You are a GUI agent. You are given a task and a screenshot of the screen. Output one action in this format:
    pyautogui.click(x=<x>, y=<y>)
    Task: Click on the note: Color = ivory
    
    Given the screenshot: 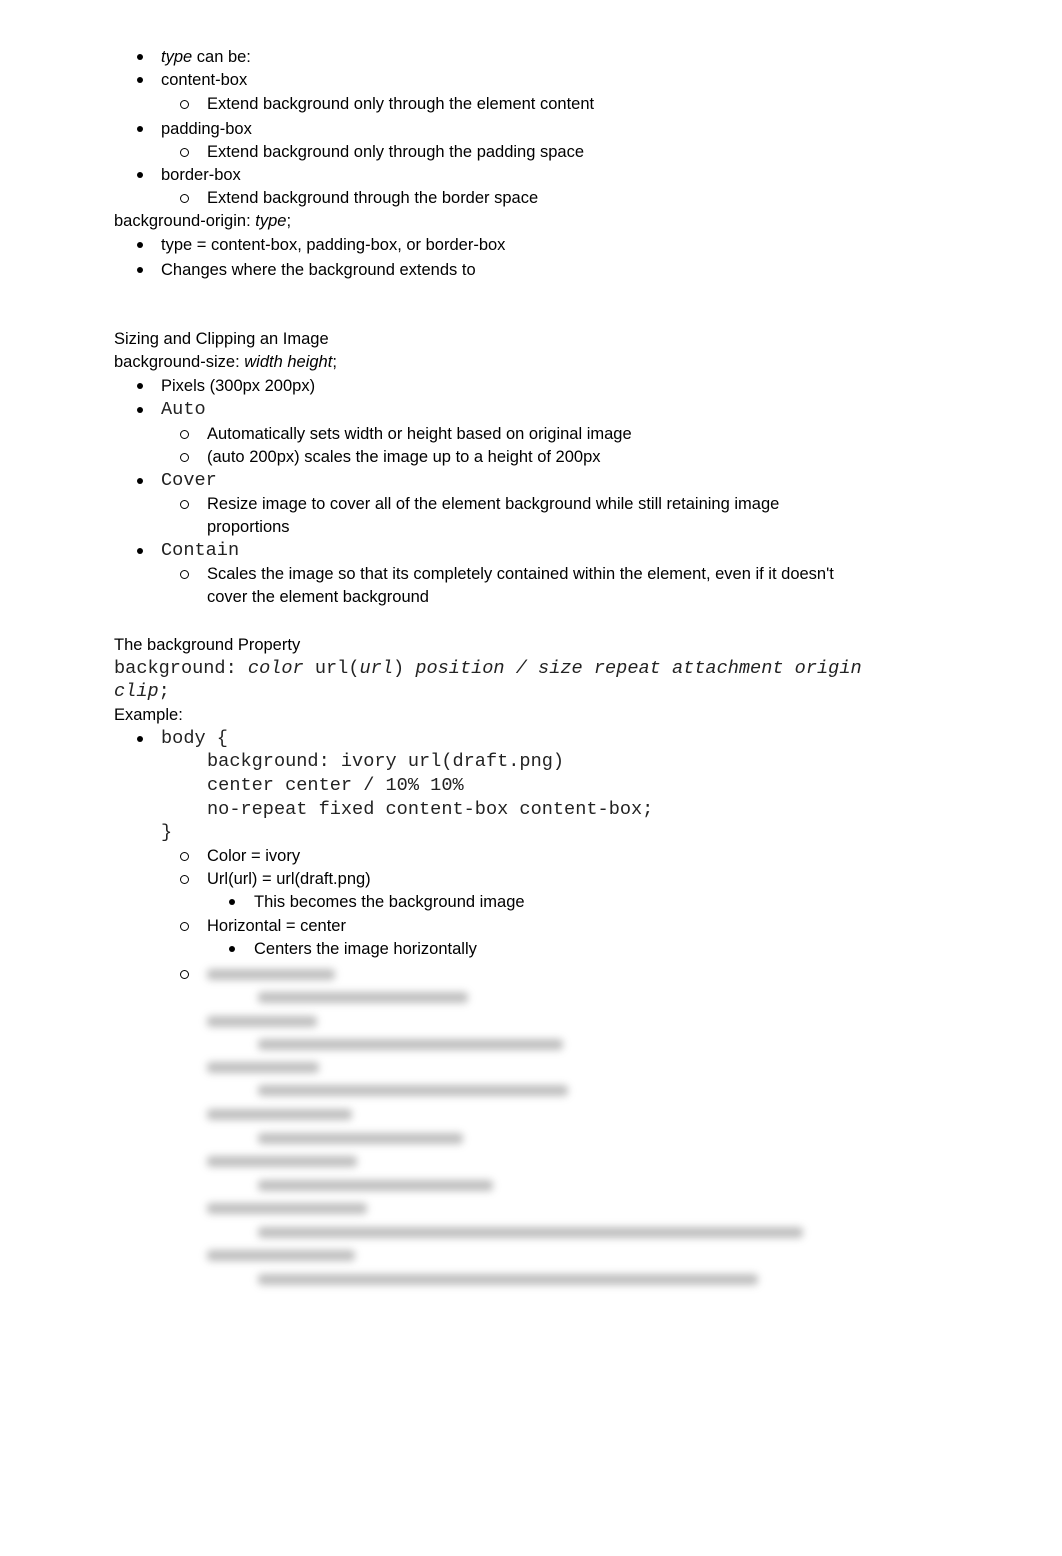 What is the action you would take?
    pyautogui.click(x=254, y=856)
    